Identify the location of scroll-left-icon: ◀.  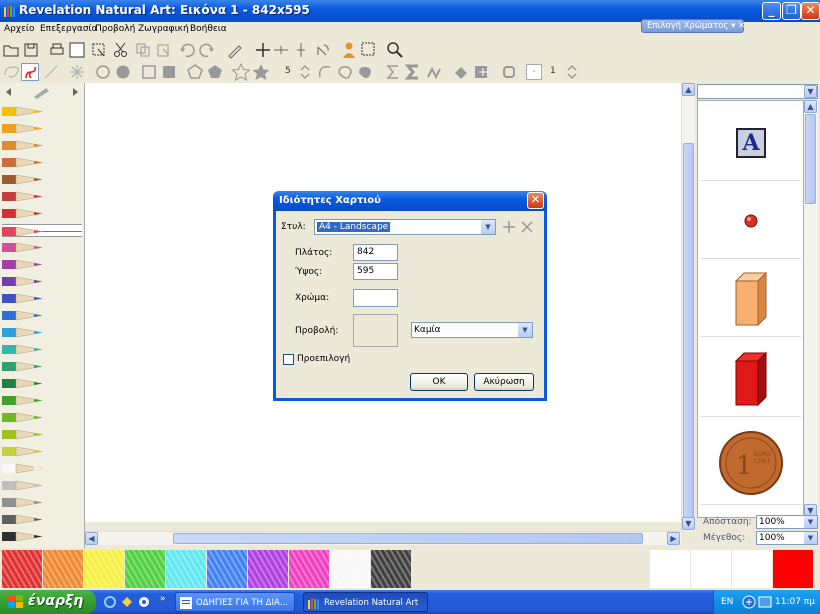
(91, 538).